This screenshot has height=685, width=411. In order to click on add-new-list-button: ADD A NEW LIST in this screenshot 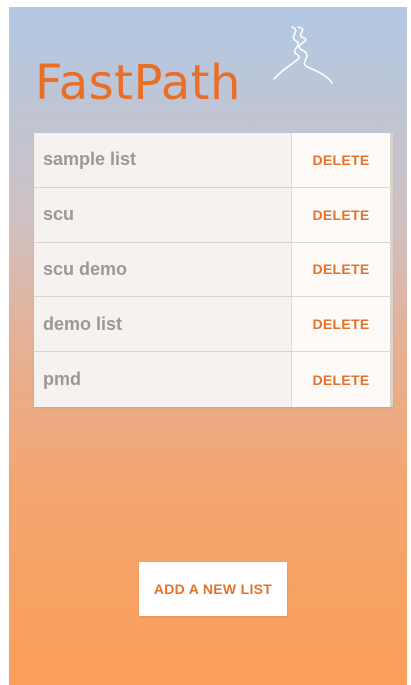, I will do `click(213, 589)`.